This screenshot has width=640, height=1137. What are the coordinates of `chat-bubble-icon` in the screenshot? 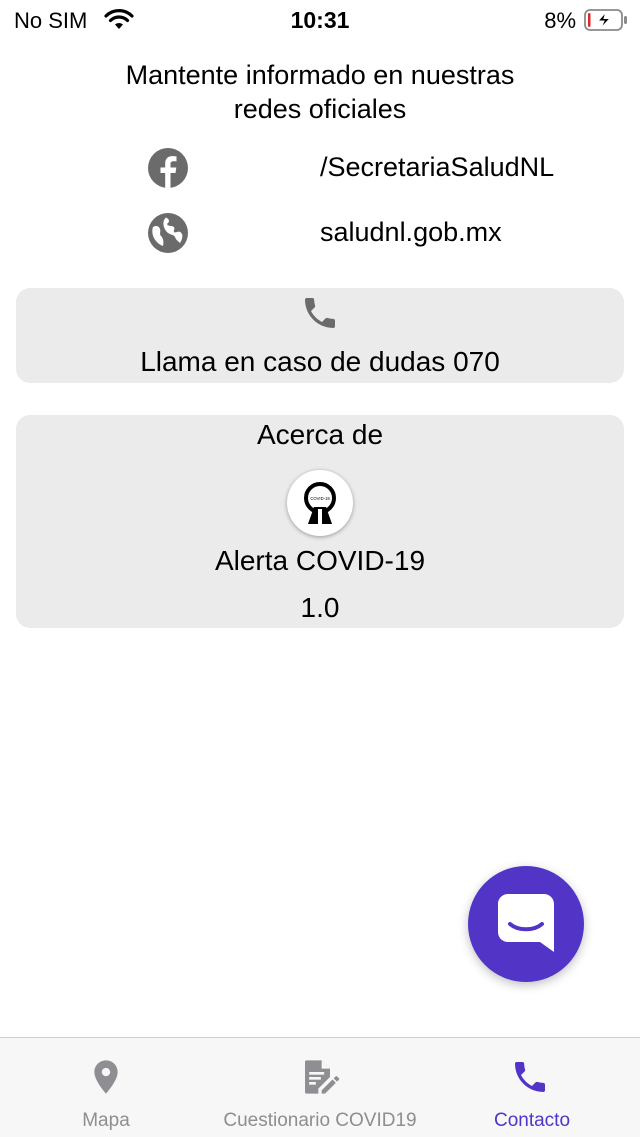 It's located at (526, 923).